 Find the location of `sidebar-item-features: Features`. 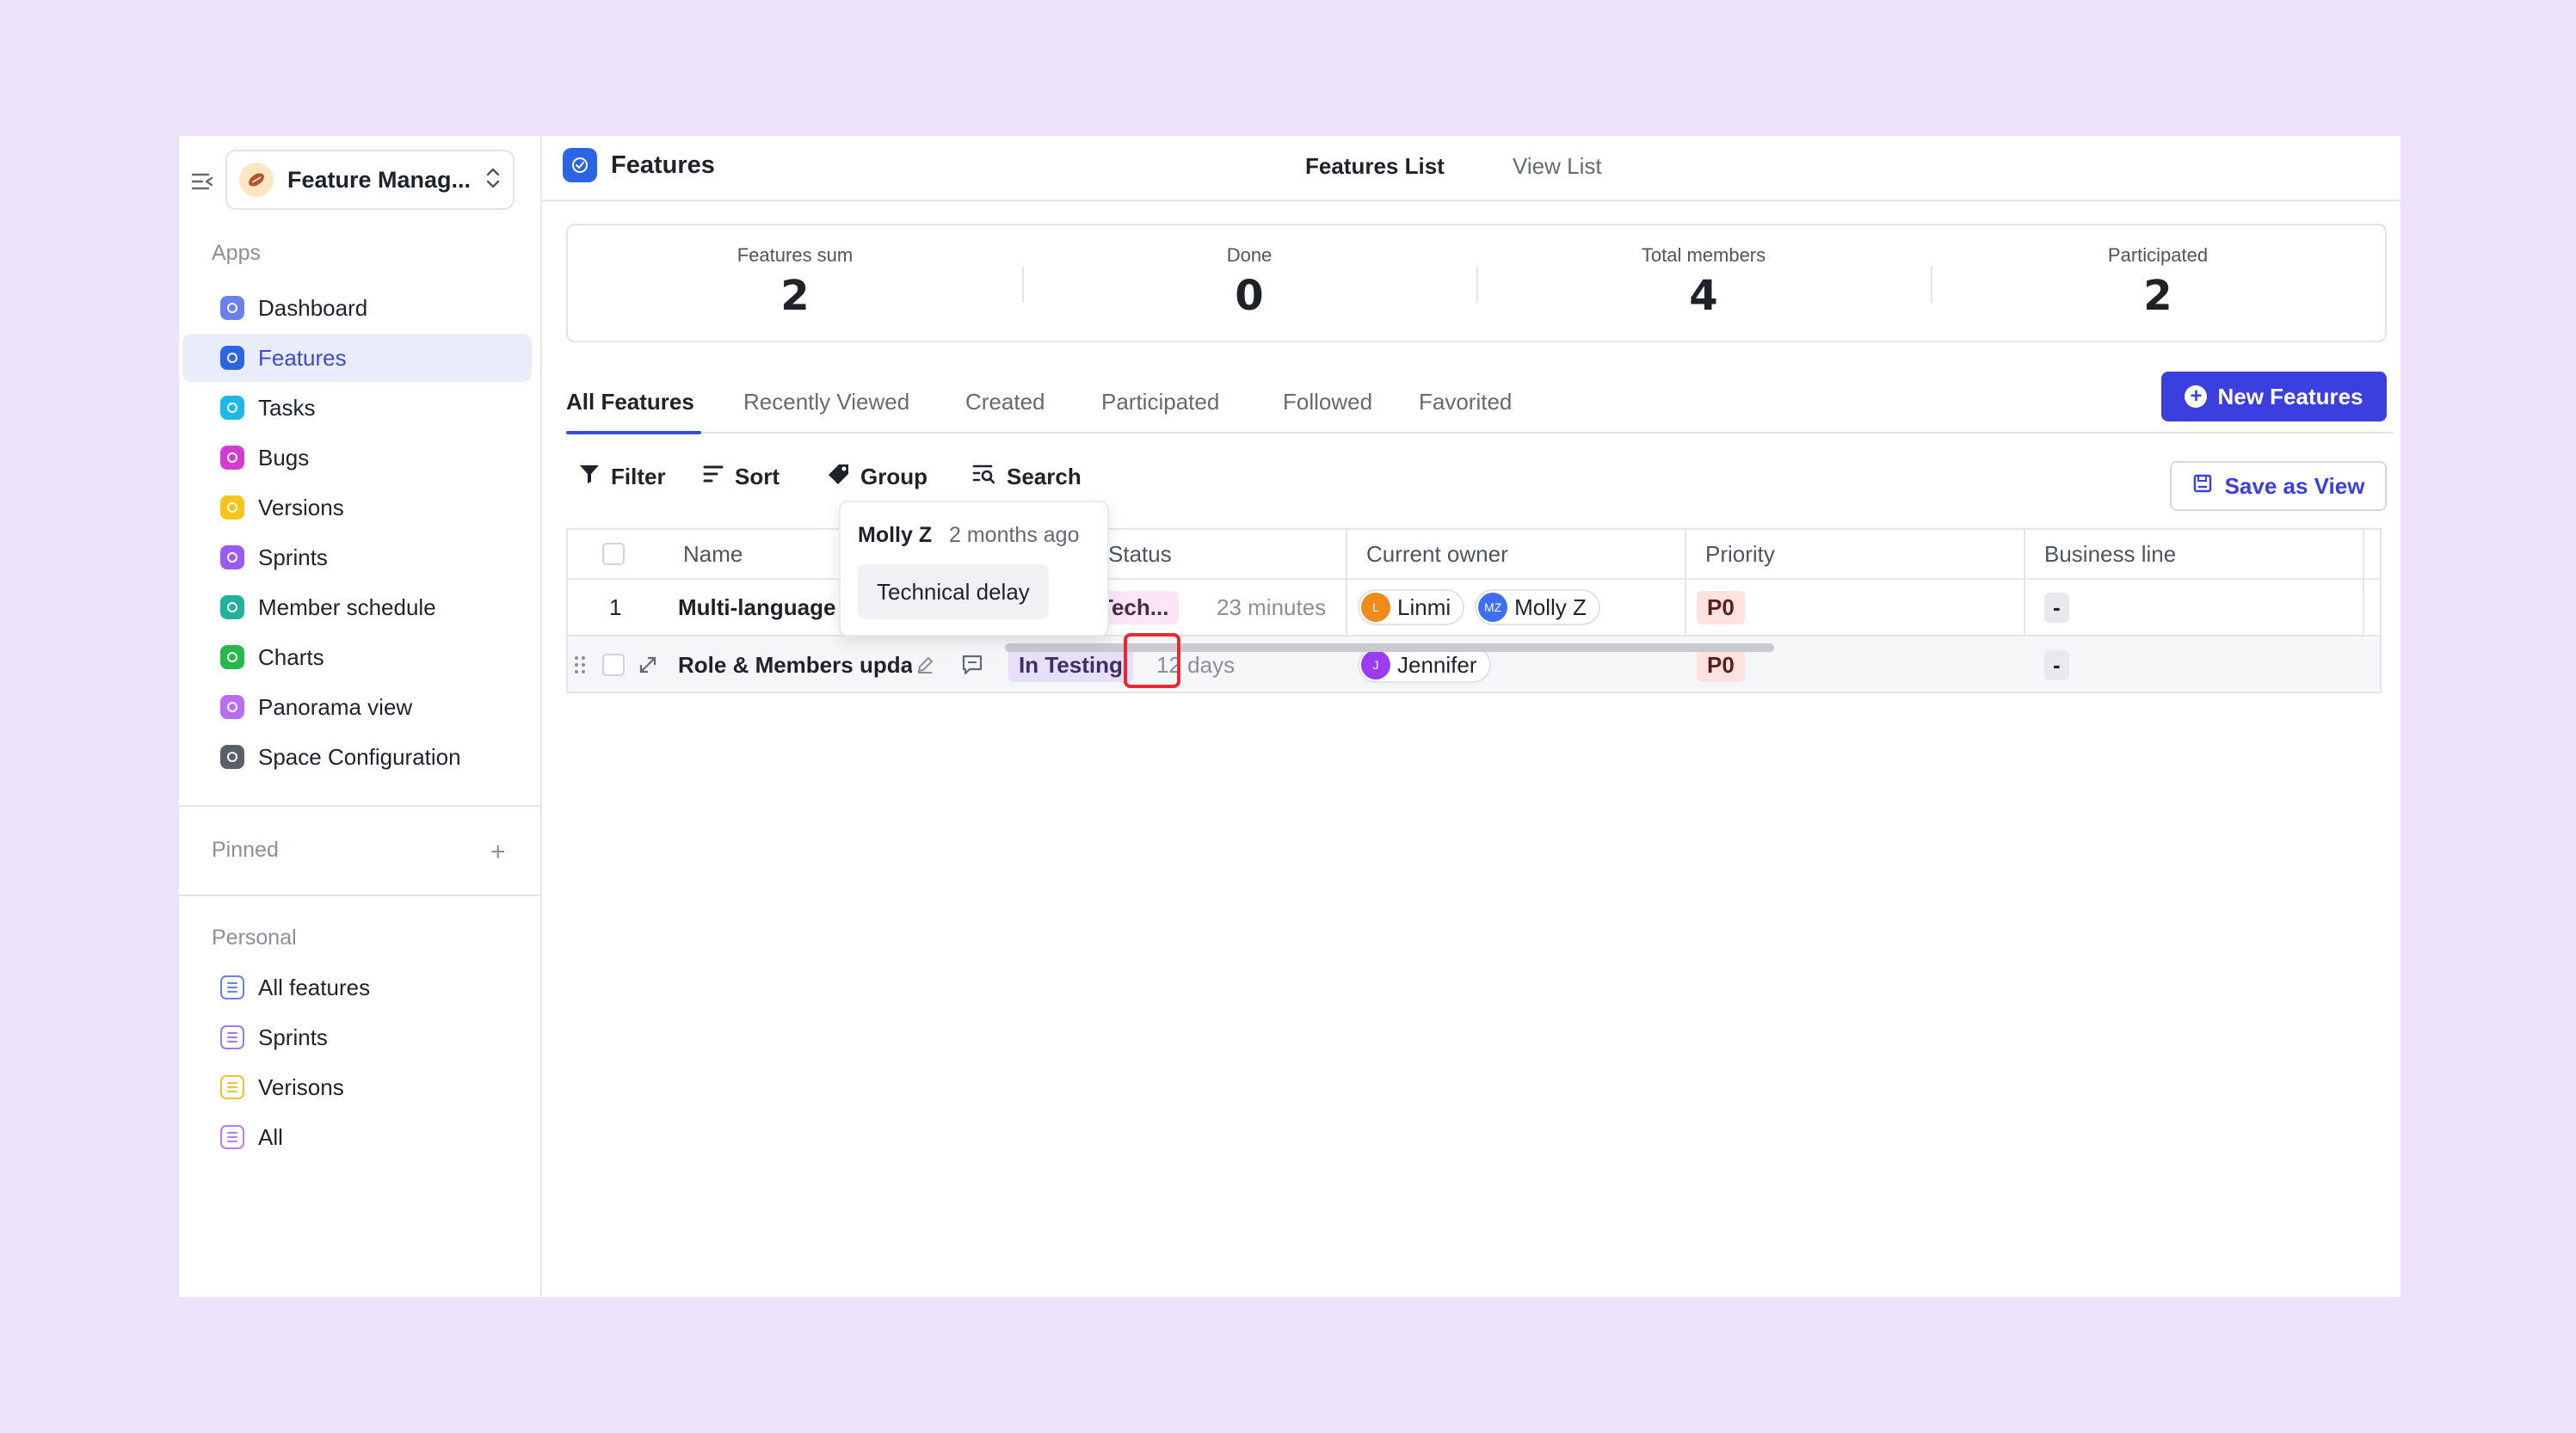

sidebar-item-features: Features is located at coordinates (357, 358).